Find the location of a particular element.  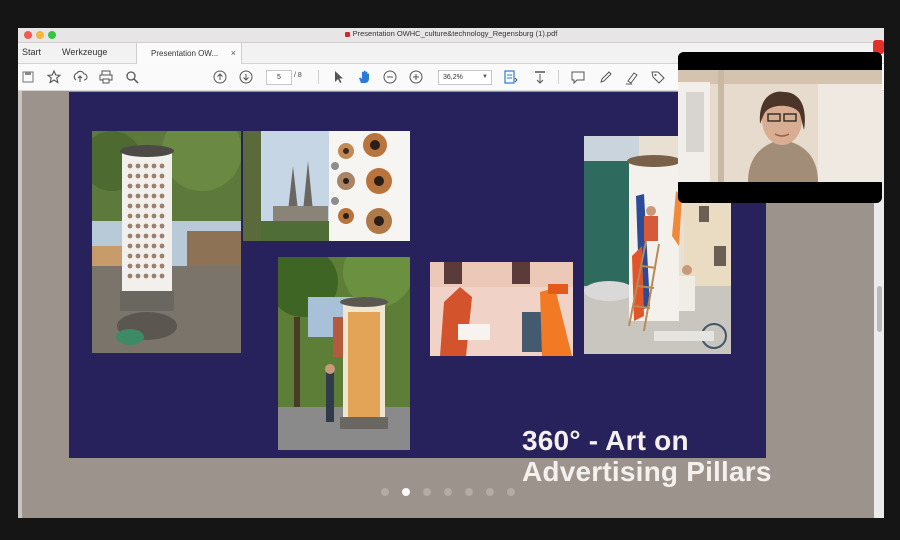

dotted-pillar-photo is located at coordinates (166, 242).